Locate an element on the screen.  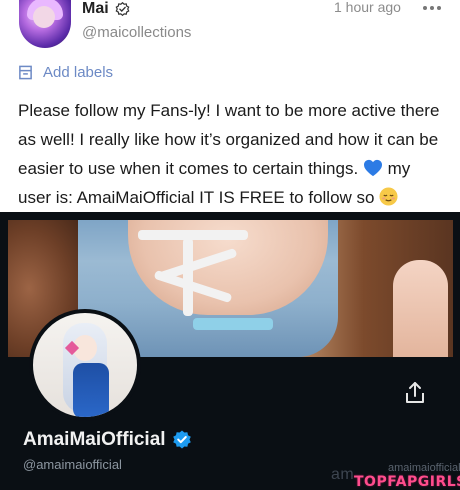
share-button is located at coordinates (415, 393).